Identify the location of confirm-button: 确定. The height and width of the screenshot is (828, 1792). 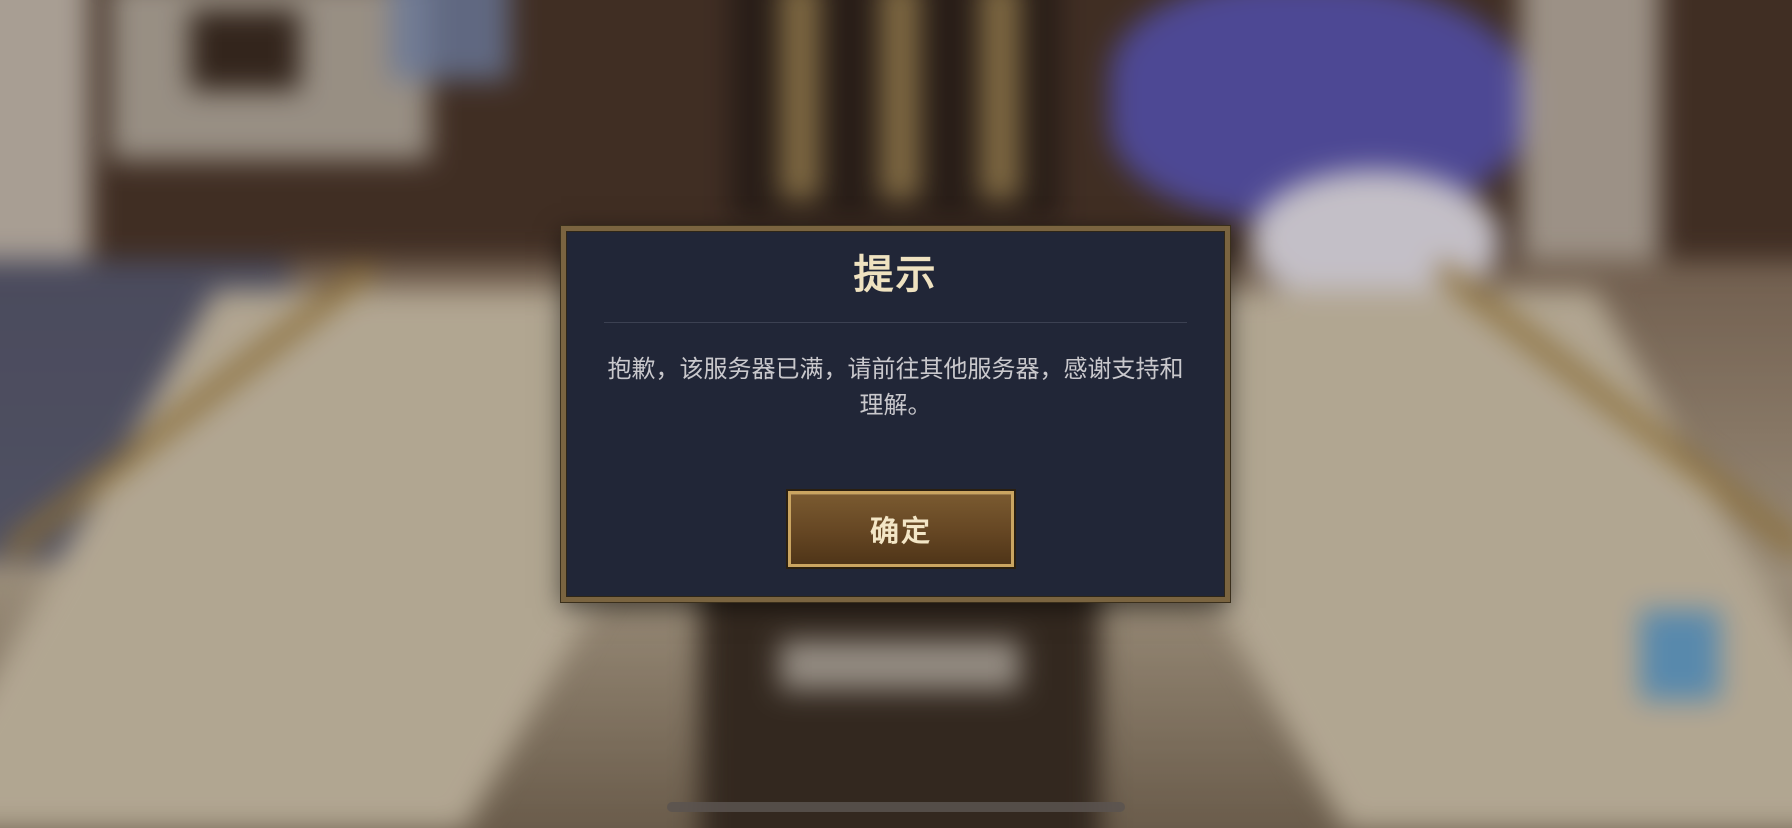
(901, 529).